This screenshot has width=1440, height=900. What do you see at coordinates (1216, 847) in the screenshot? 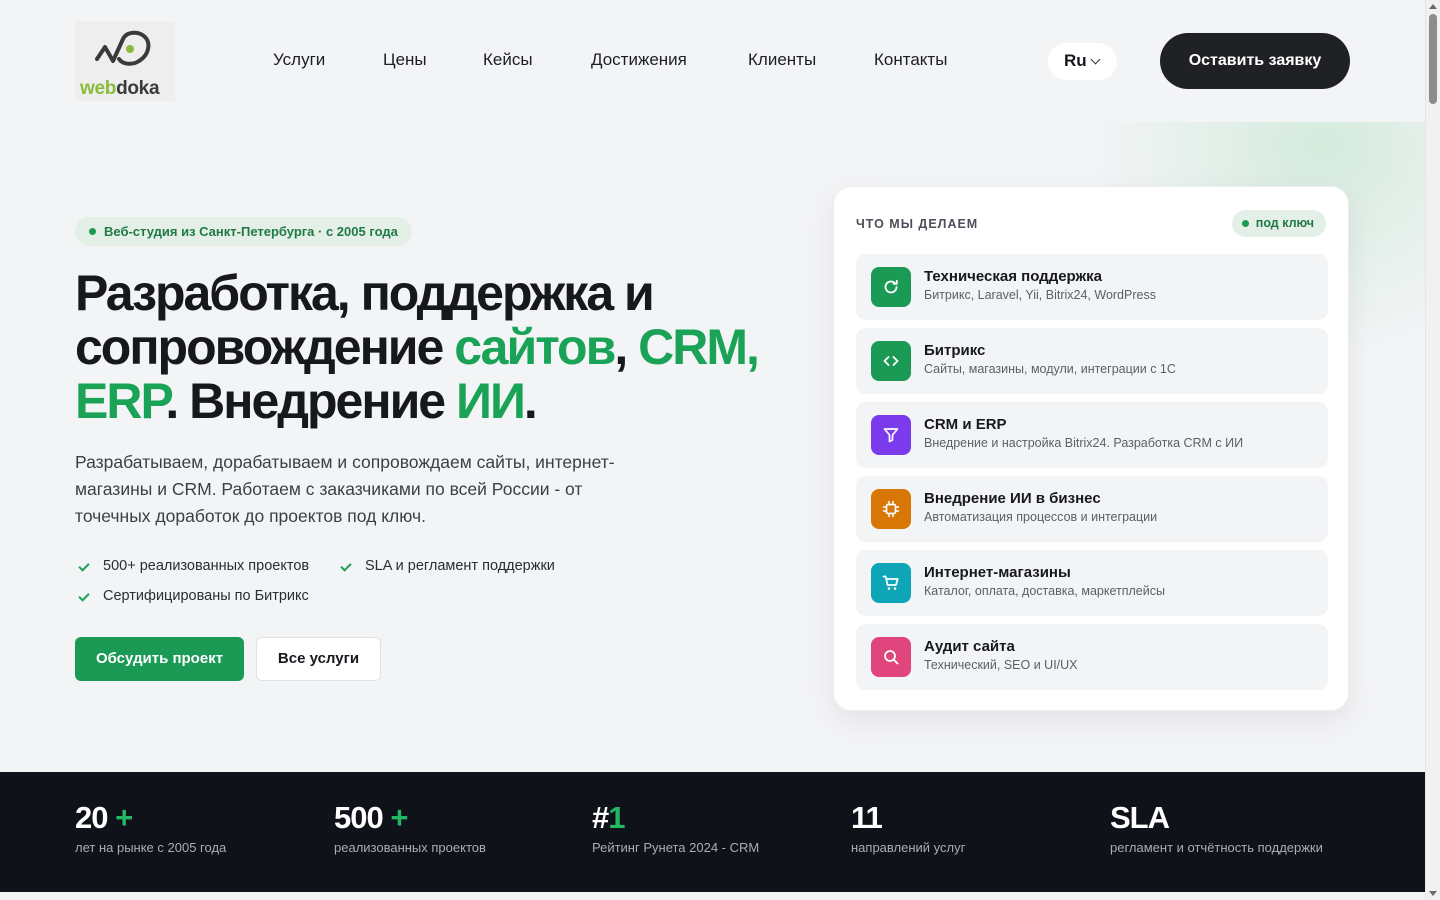
I see `stat-label: регламент и отчётность поддержки` at bounding box center [1216, 847].